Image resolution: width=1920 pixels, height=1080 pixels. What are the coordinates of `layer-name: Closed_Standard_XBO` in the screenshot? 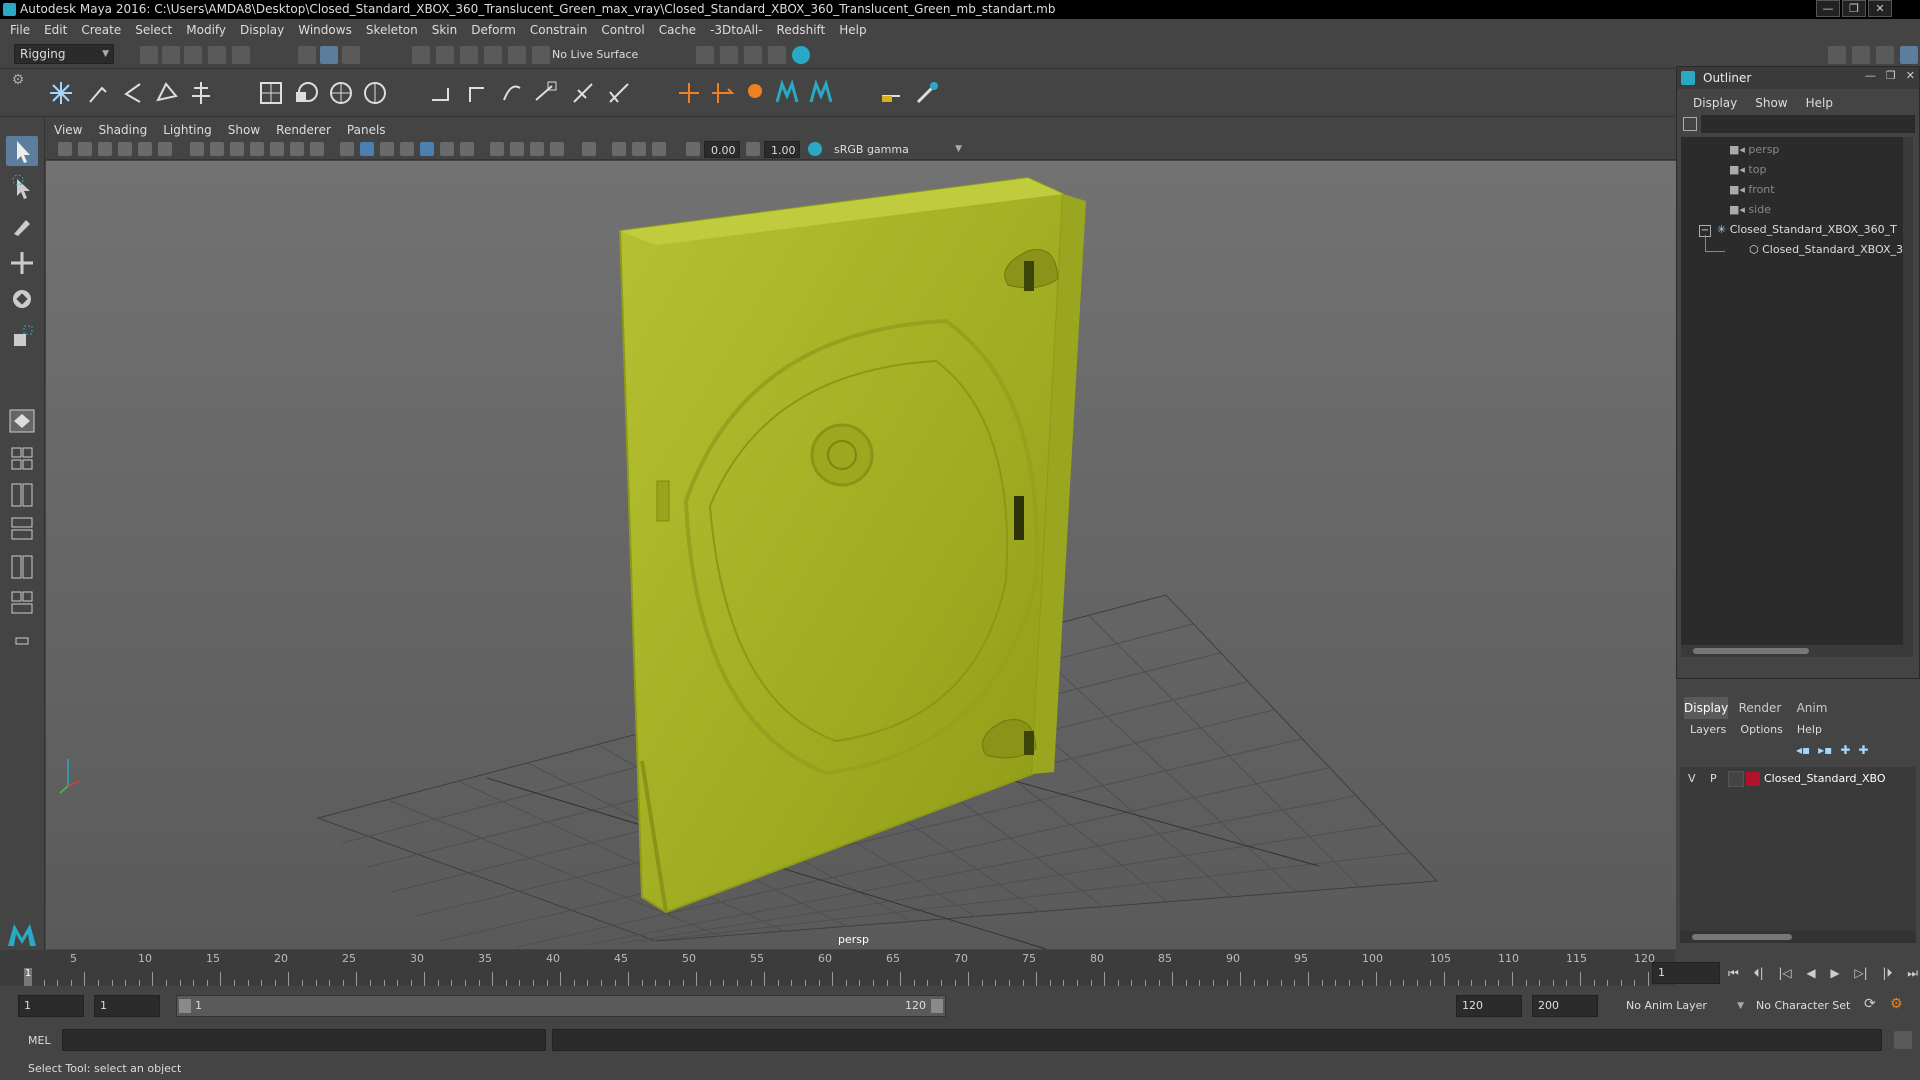 It's located at (1825, 778).